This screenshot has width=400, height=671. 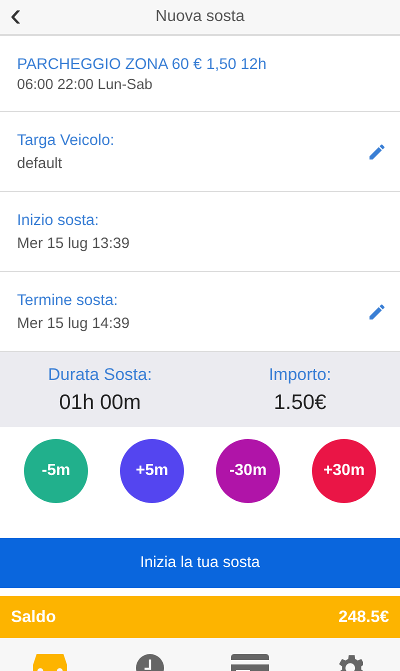 What do you see at coordinates (68, 301) in the screenshot?
I see `field-label: Termine sosta:` at bounding box center [68, 301].